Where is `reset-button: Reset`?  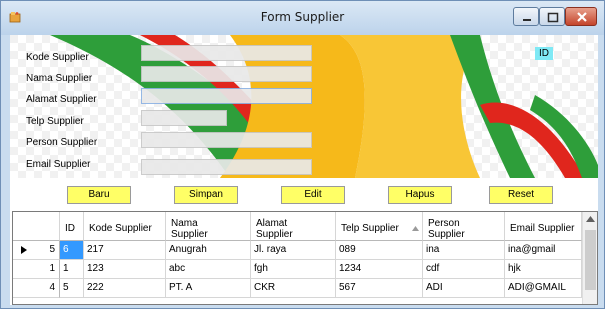
reset-button: Reset is located at coordinates (521, 195).